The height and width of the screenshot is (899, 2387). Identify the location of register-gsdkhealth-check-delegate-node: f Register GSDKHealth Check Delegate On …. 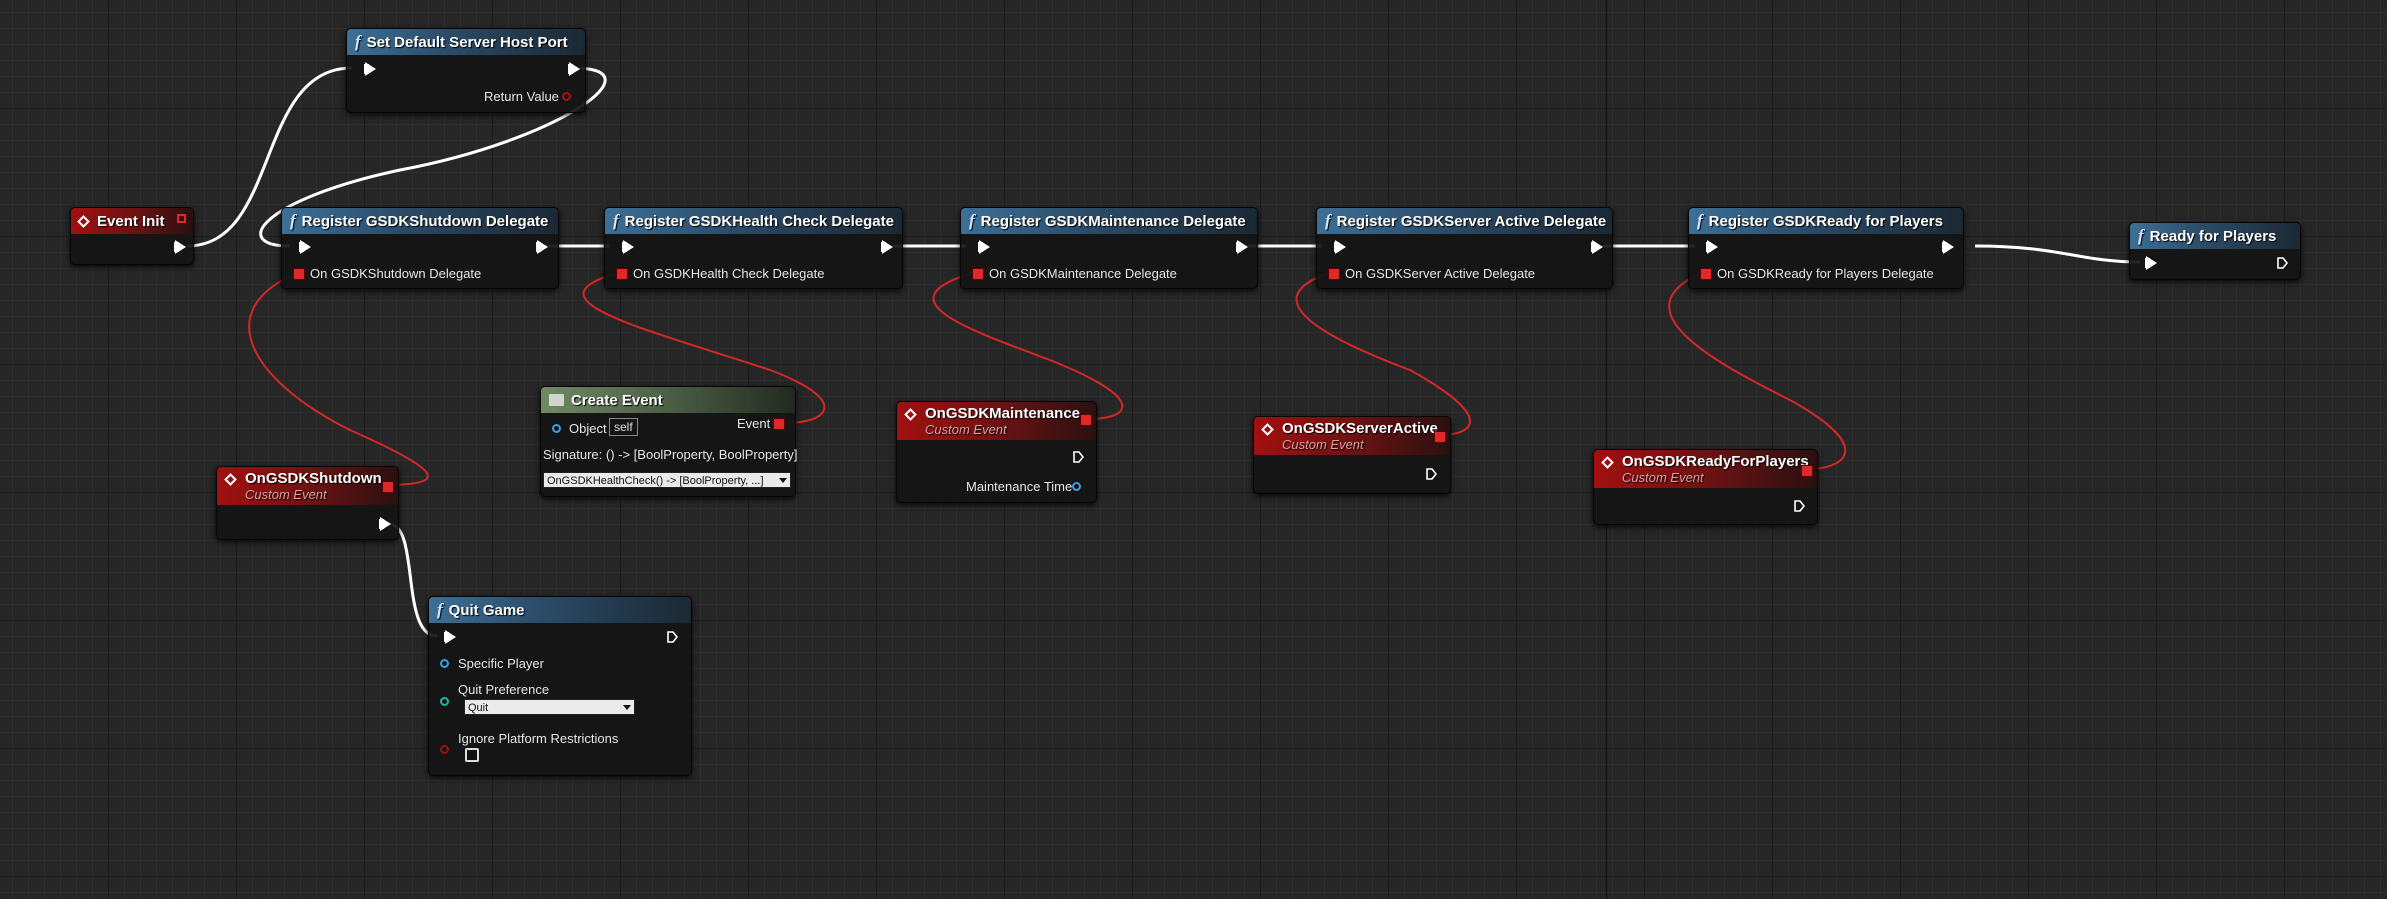
(753, 248).